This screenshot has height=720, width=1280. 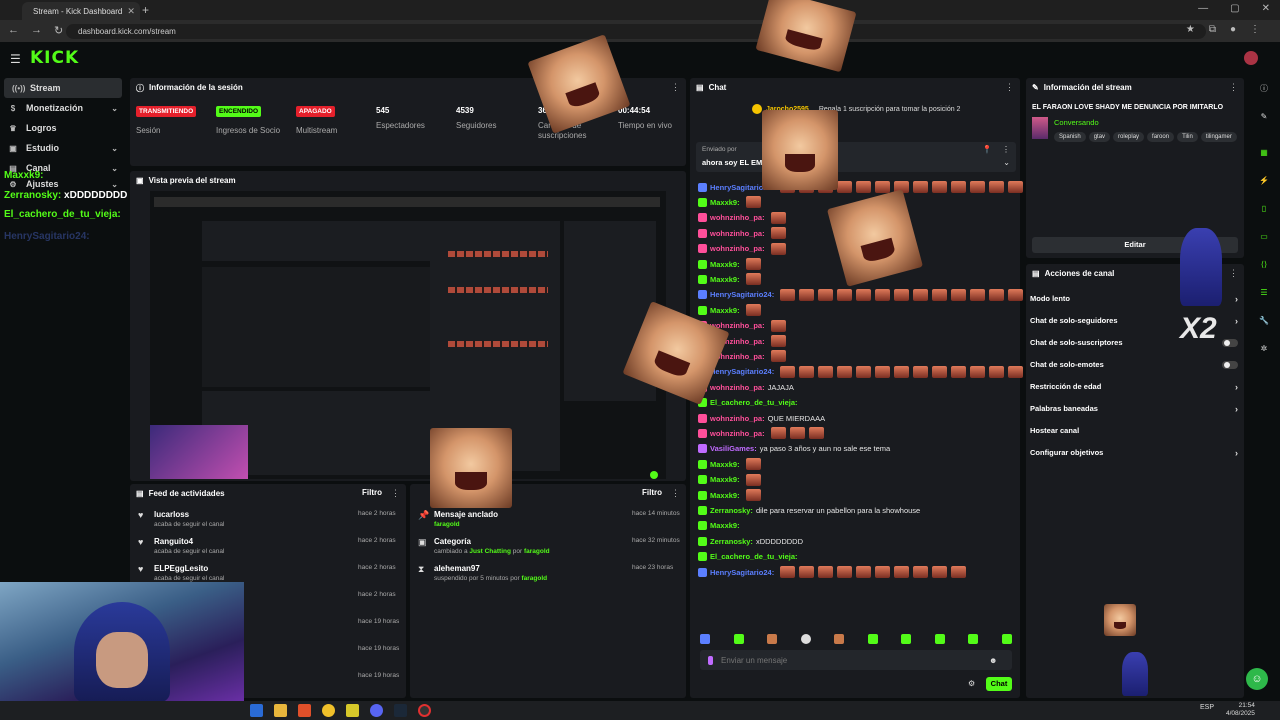 What do you see at coordinates (856, 157) in the screenshot?
I see `pinned-message: Enviado por ahora soy EL EMPI 📍 ⋮ ⌄` at bounding box center [856, 157].